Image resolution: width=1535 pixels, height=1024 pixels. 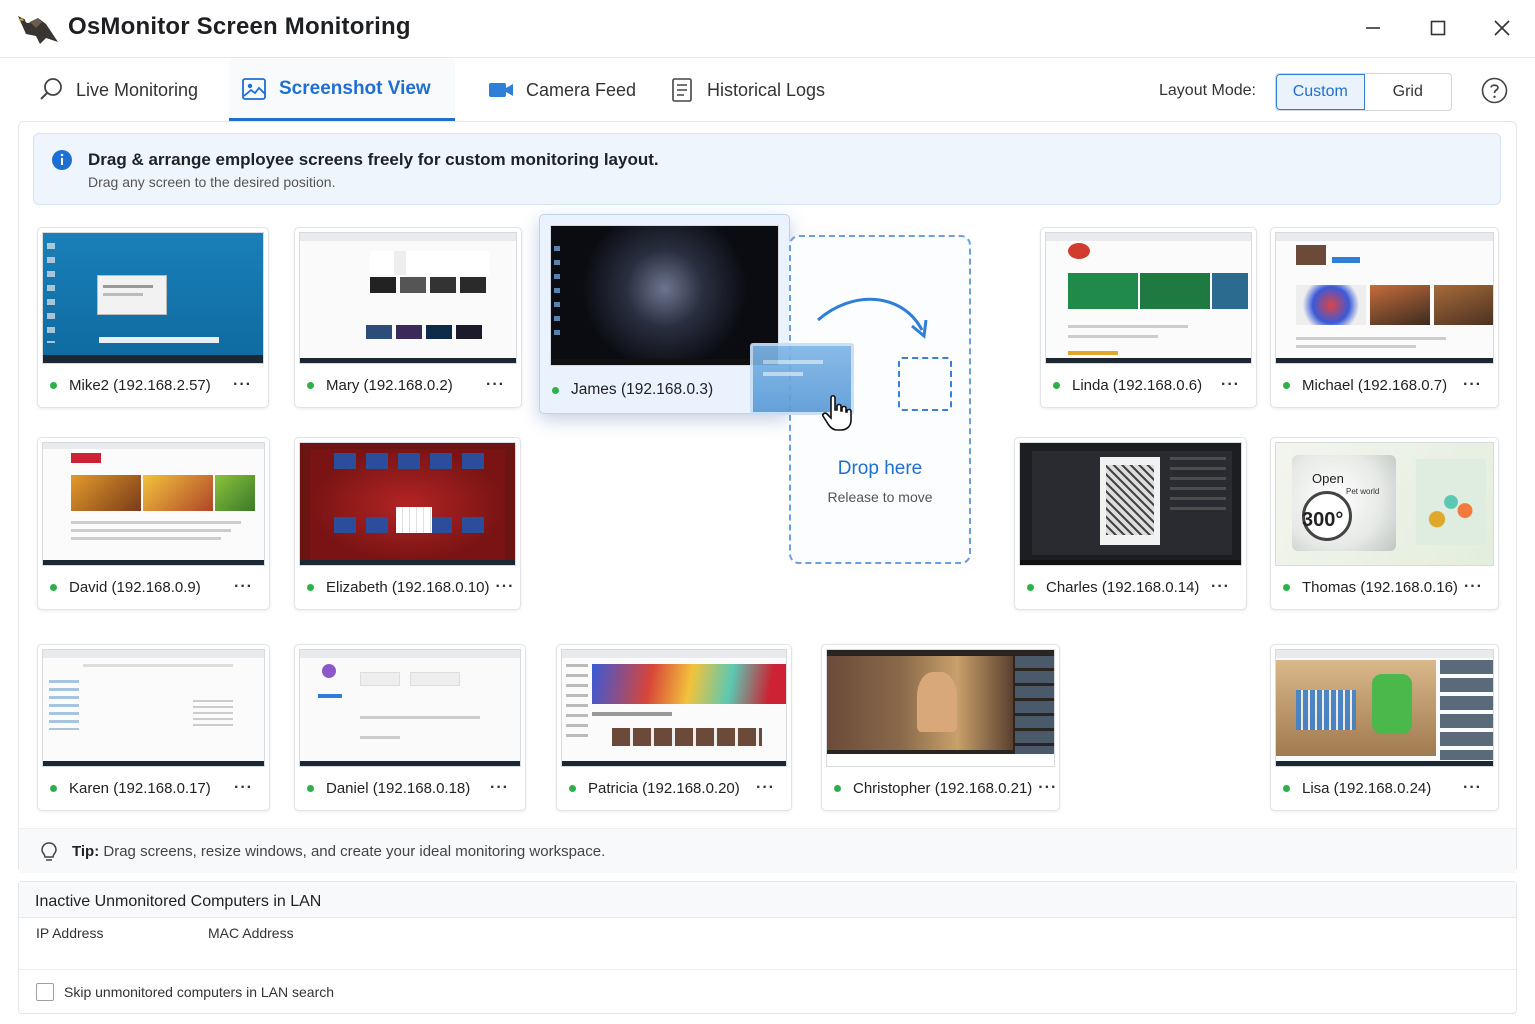 I want to click on column-mac-address: MAC Address, so click(x=251, y=933).